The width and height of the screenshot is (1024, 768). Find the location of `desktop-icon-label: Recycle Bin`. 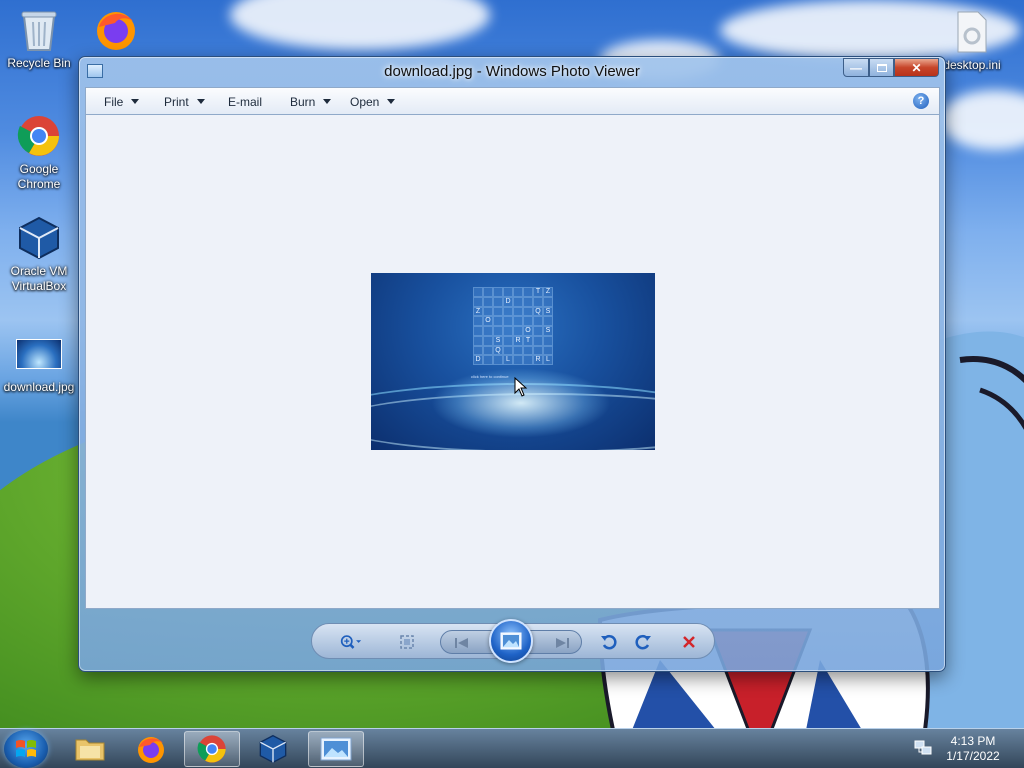

desktop-icon-label: Recycle Bin is located at coordinates (39, 63).